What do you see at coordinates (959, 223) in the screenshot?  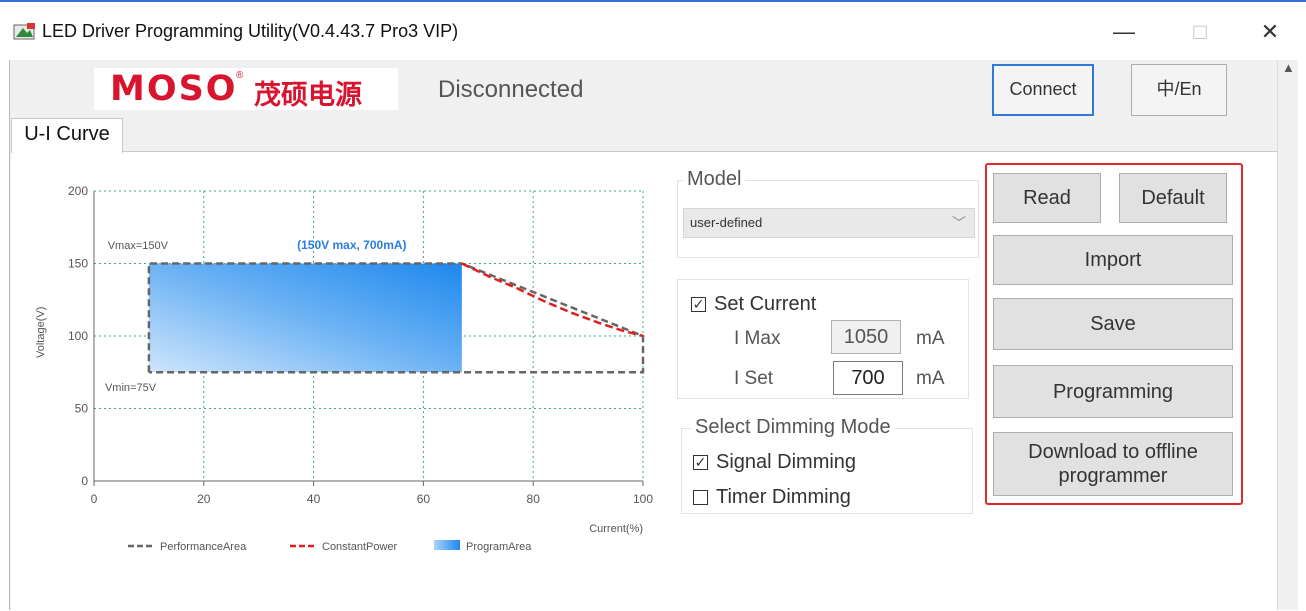 I see `chevron-down-icon: ﹀` at bounding box center [959, 223].